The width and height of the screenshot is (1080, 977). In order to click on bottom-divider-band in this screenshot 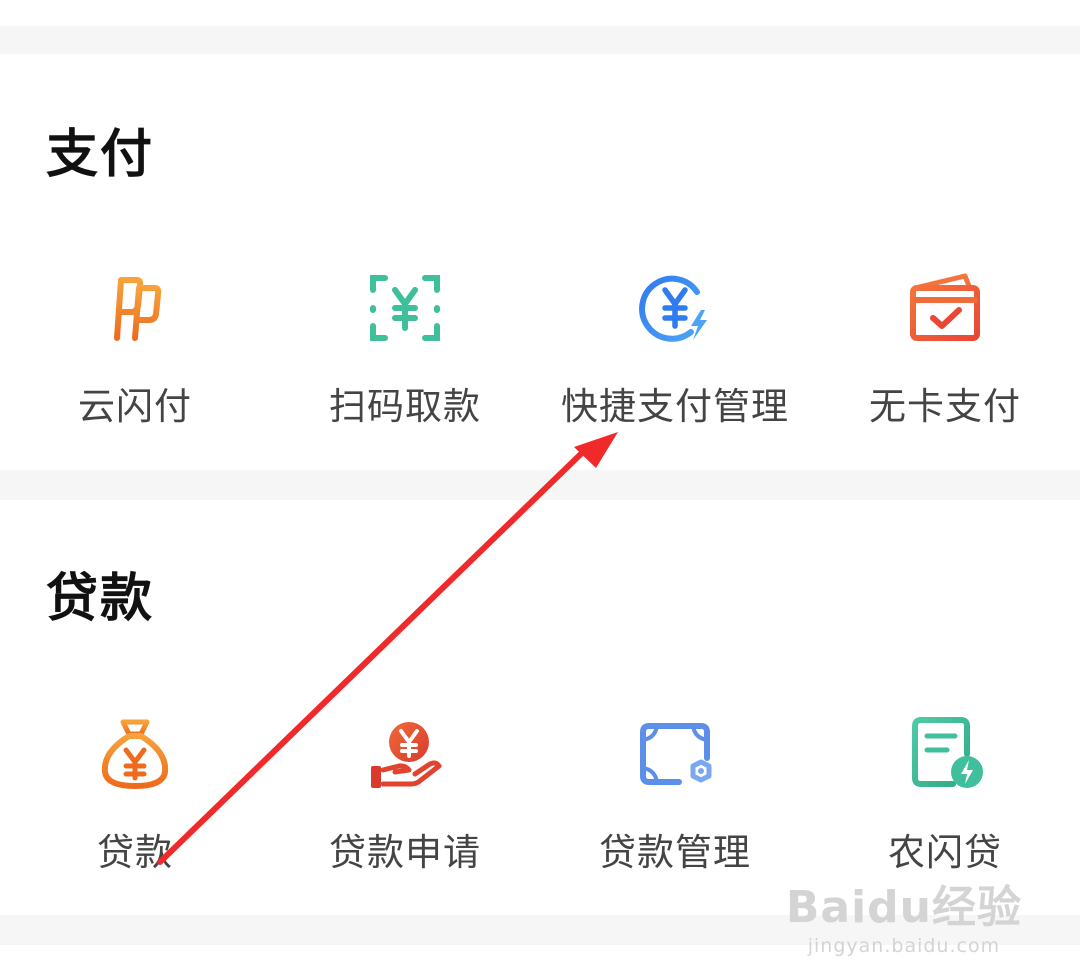, I will do `click(540, 930)`.